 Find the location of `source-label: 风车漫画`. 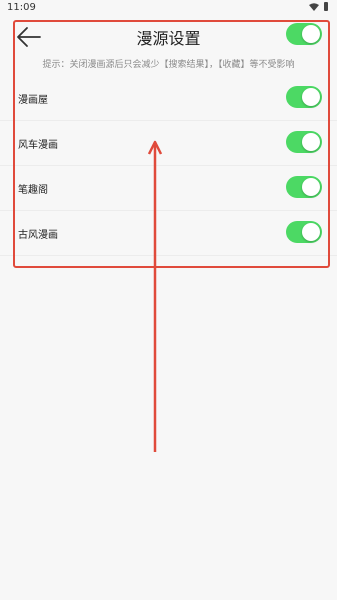

source-label: 风车漫画 is located at coordinates (38, 145).